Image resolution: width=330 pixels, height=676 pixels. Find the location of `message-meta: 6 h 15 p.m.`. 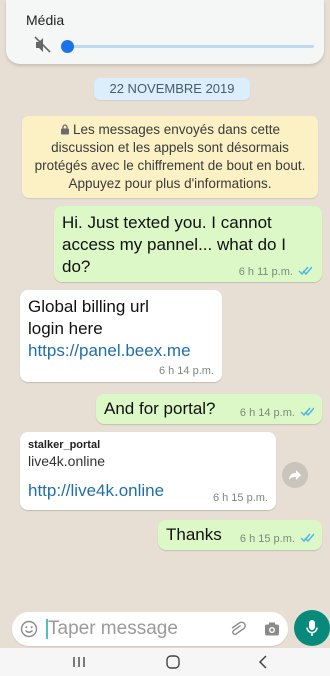

message-meta: 6 h 15 p.m. is located at coordinates (277, 539).